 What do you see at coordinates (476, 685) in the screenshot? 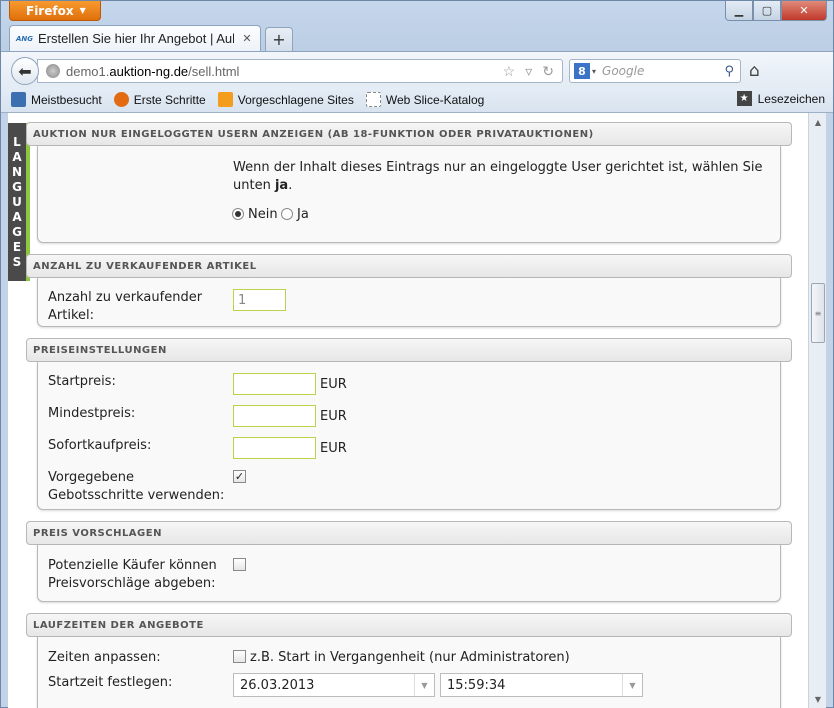
I see `start-time-value: 15:59:34` at bounding box center [476, 685].